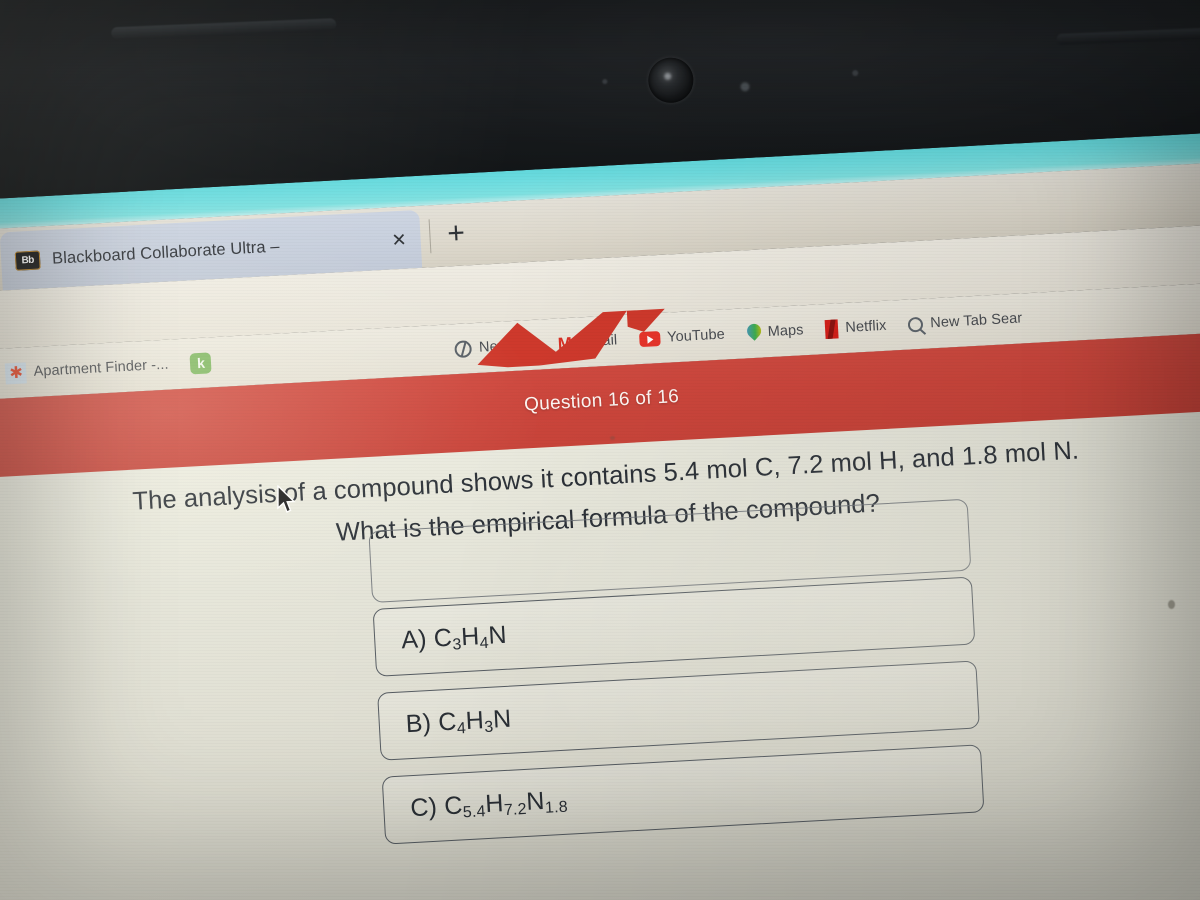 This screenshot has height=900, width=1200. What do you see at coordinates (745, 87) in the screenshot?
I see `webcam-led-icon` at bounding box center [745, 87].